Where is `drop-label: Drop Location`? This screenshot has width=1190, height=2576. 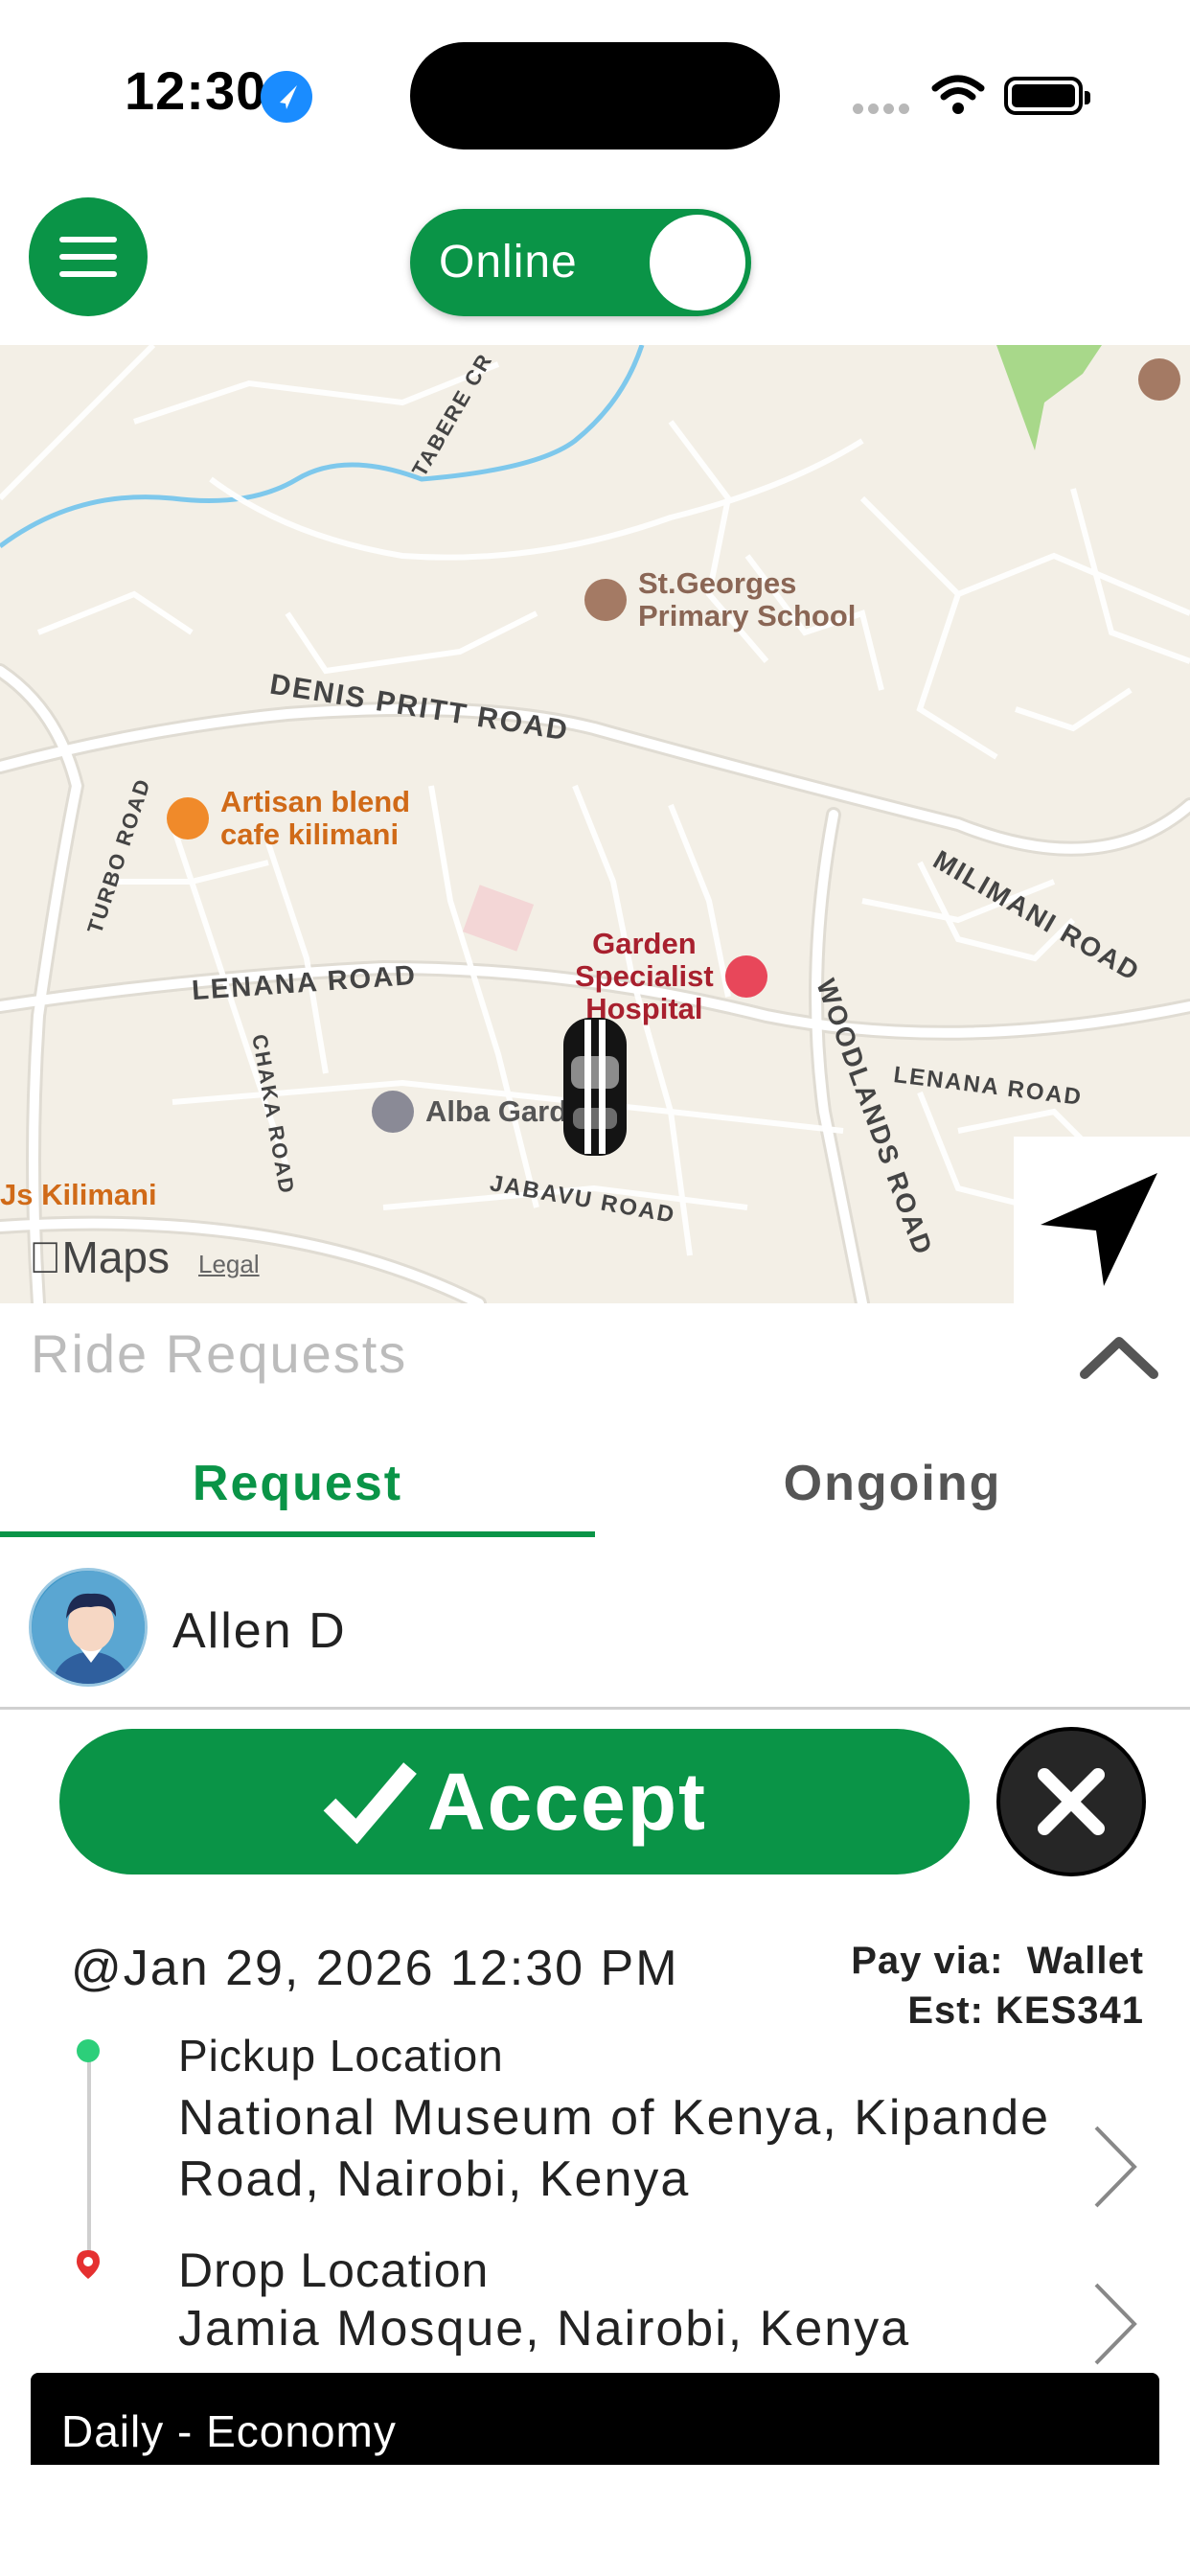
drop-label: Drop Location is located at coordinates (334, 2270).